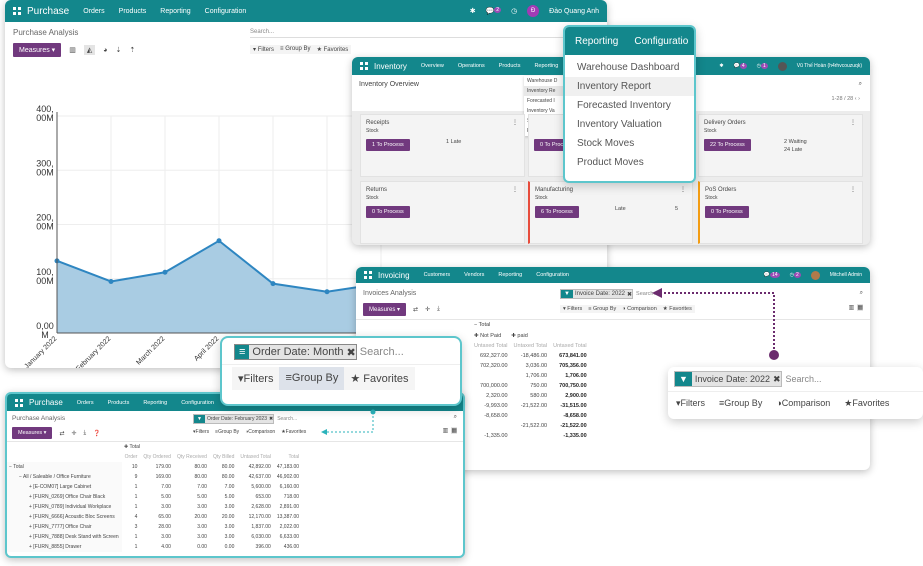 The image size is (923, 566). I want to click on activity-icon: ◷ 2, so click(795, 275).